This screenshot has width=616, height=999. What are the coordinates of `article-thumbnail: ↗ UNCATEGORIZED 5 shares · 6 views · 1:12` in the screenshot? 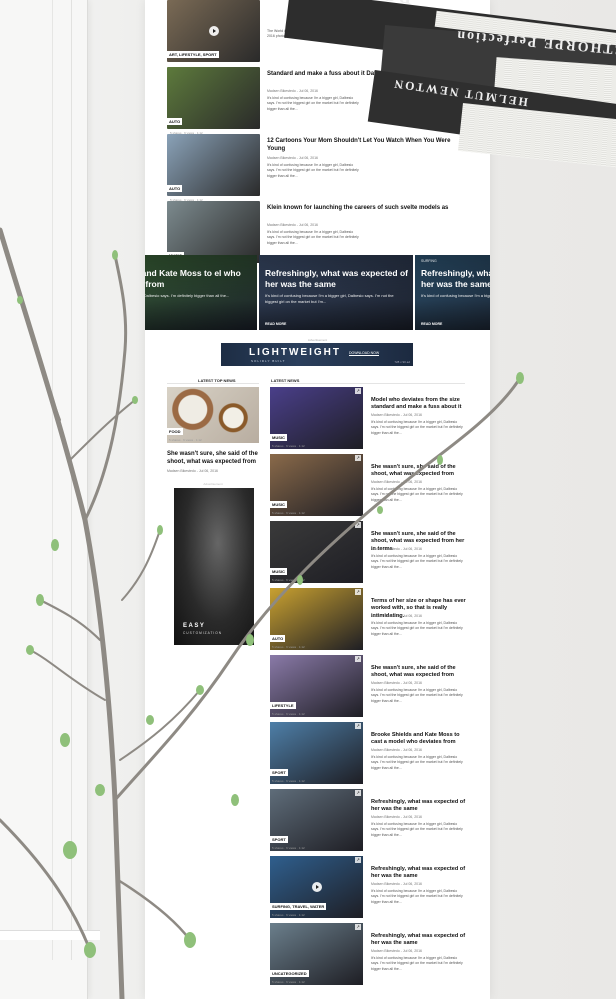 It's located at (316, 954).